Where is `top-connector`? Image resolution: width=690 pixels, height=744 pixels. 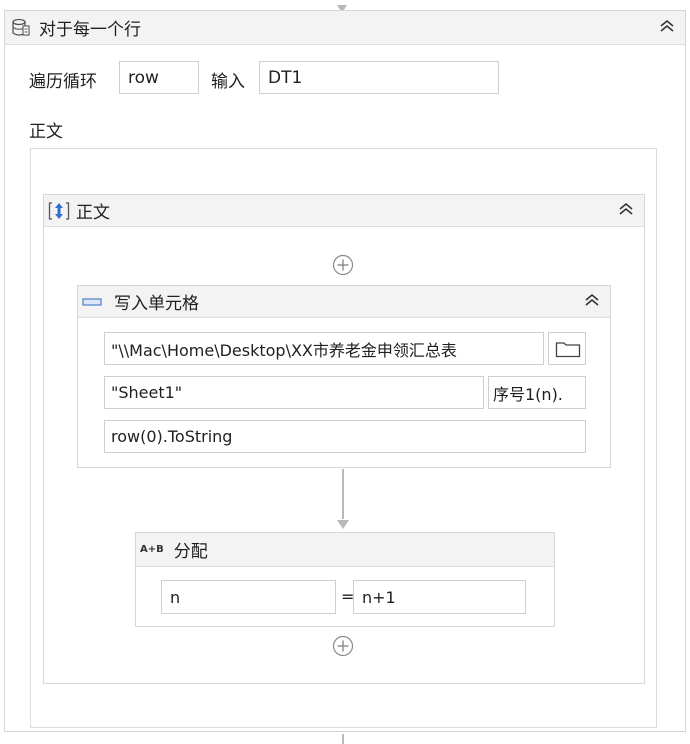 top-connector is located at coordinates (342, 6).